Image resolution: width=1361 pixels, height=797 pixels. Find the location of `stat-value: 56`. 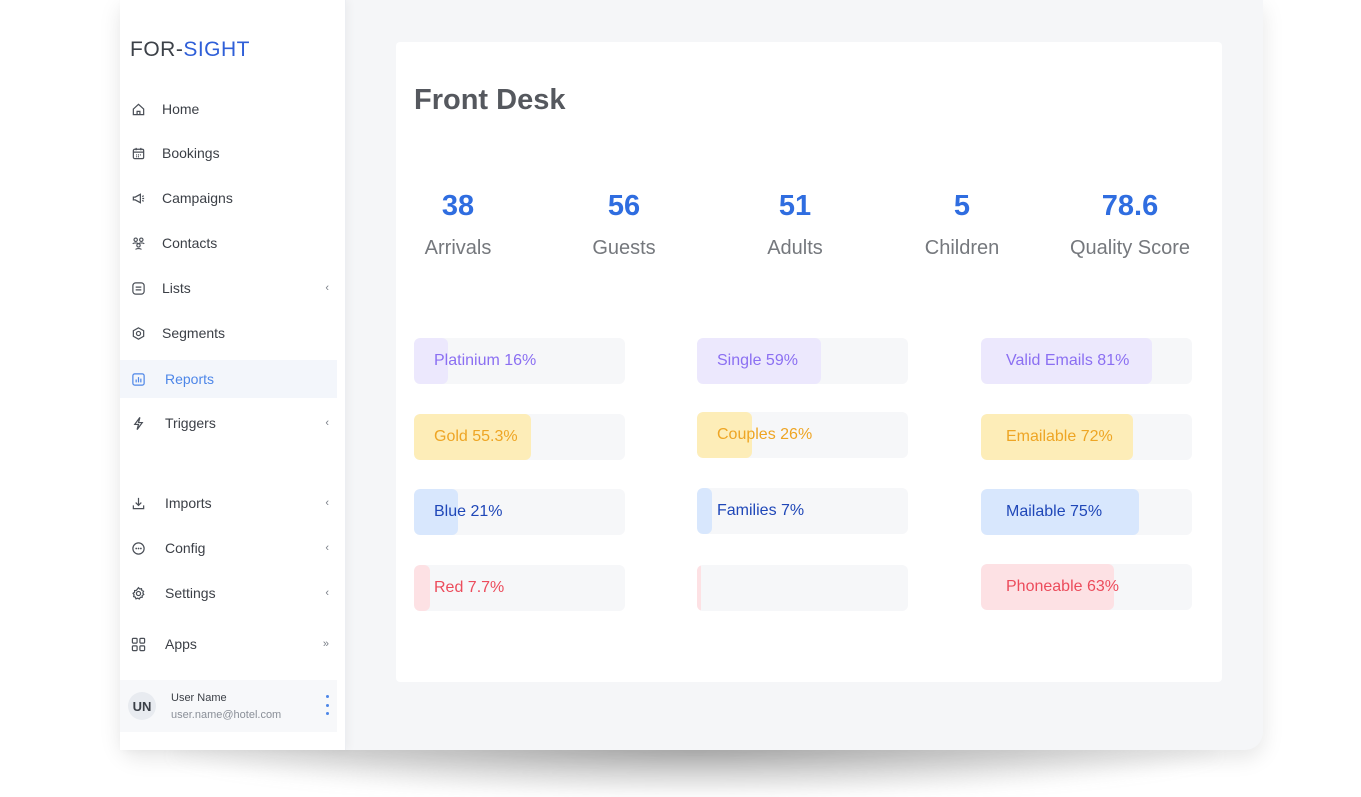

stat-value: 56 is located at coordinates (624, 206).